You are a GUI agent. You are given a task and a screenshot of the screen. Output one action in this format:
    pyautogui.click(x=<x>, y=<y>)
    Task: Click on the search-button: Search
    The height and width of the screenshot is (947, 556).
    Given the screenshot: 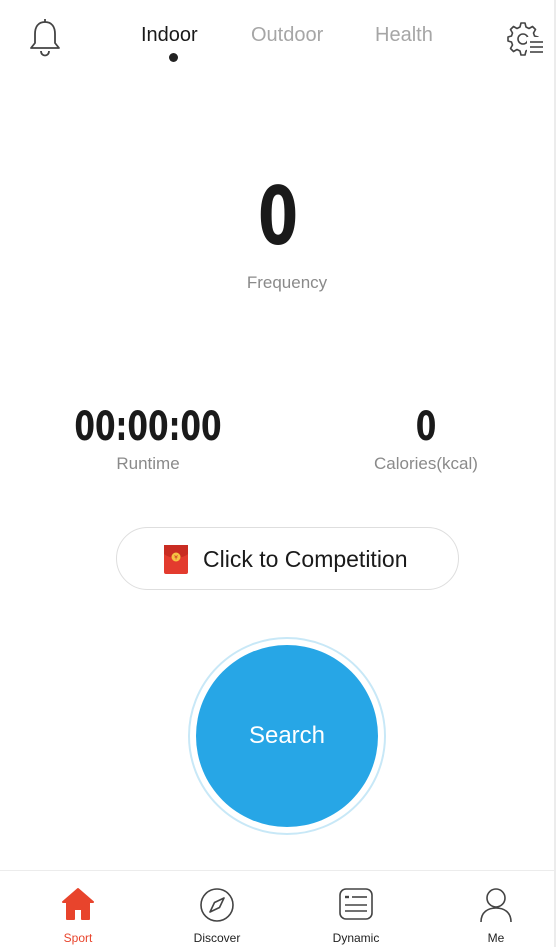 What is the action you would take?
    pyautogui.click(x=287, y=736)
    